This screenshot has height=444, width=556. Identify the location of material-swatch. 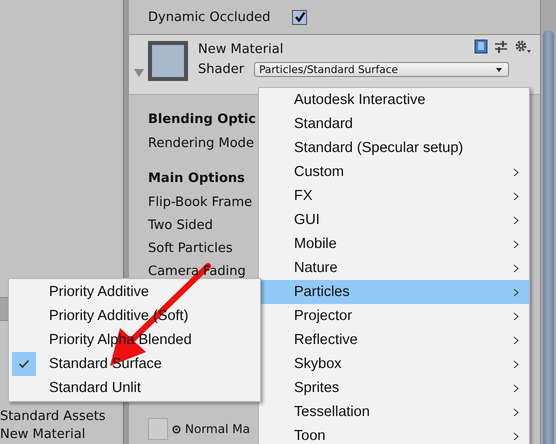
(168, 61).